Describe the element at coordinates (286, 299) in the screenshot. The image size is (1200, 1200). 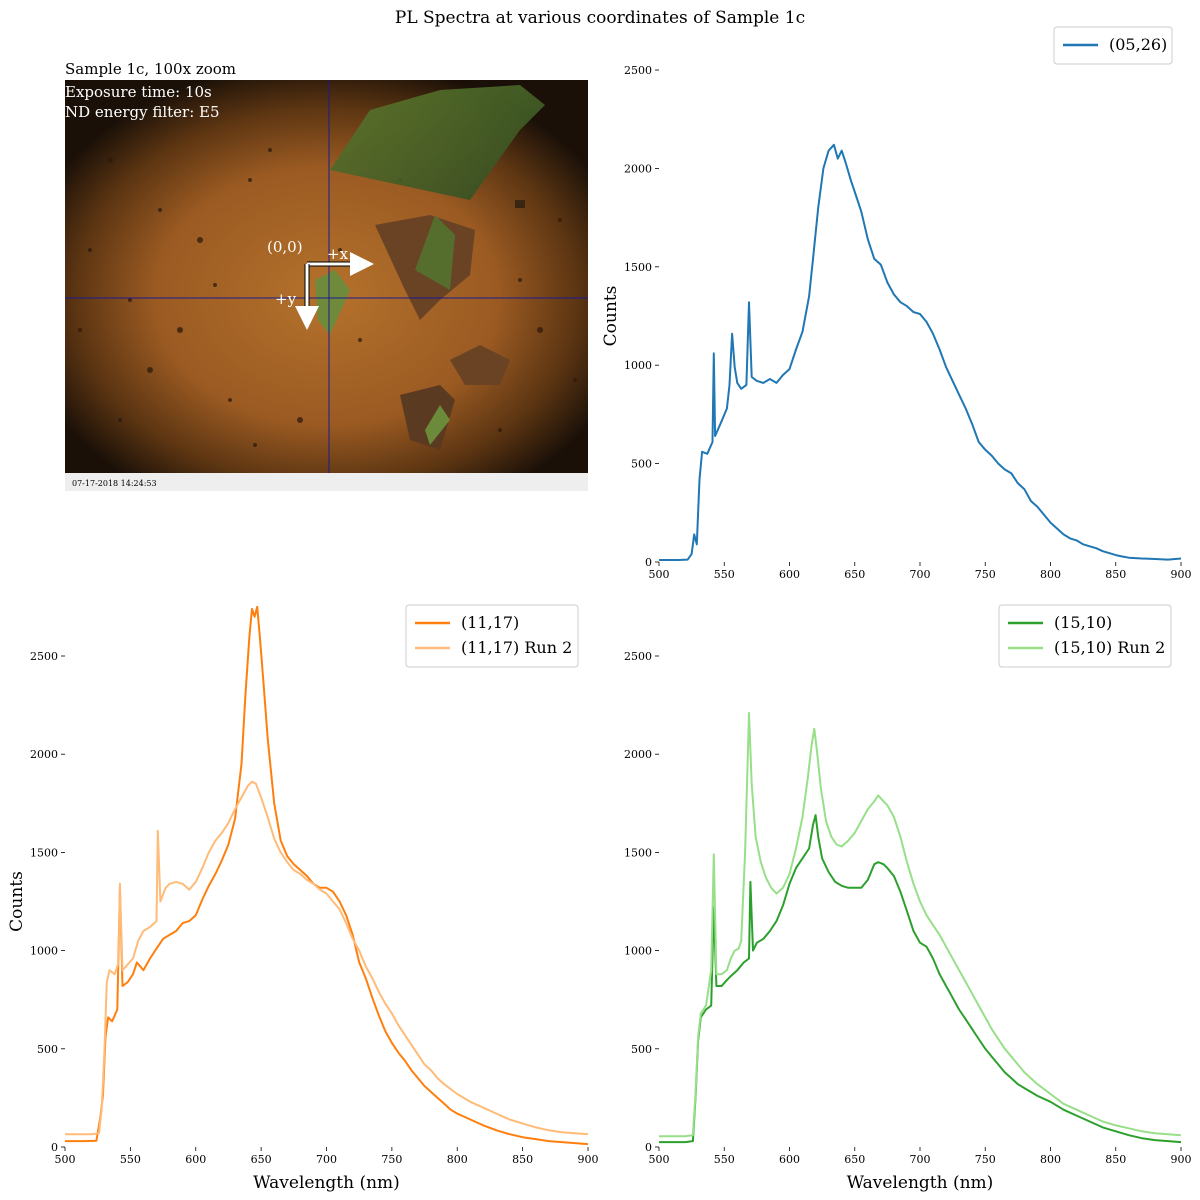
I see `y-arrow-label: +y` at that location.